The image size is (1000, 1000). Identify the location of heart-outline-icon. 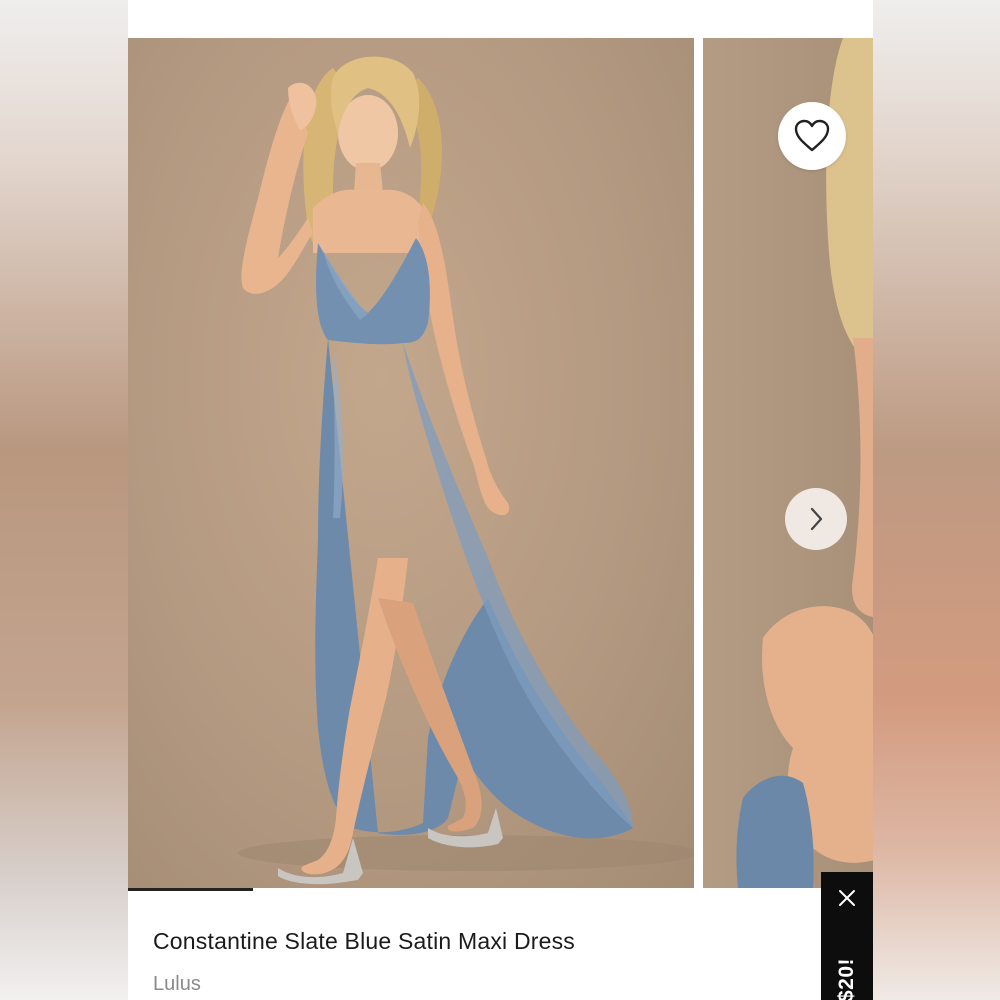
(812, 135).